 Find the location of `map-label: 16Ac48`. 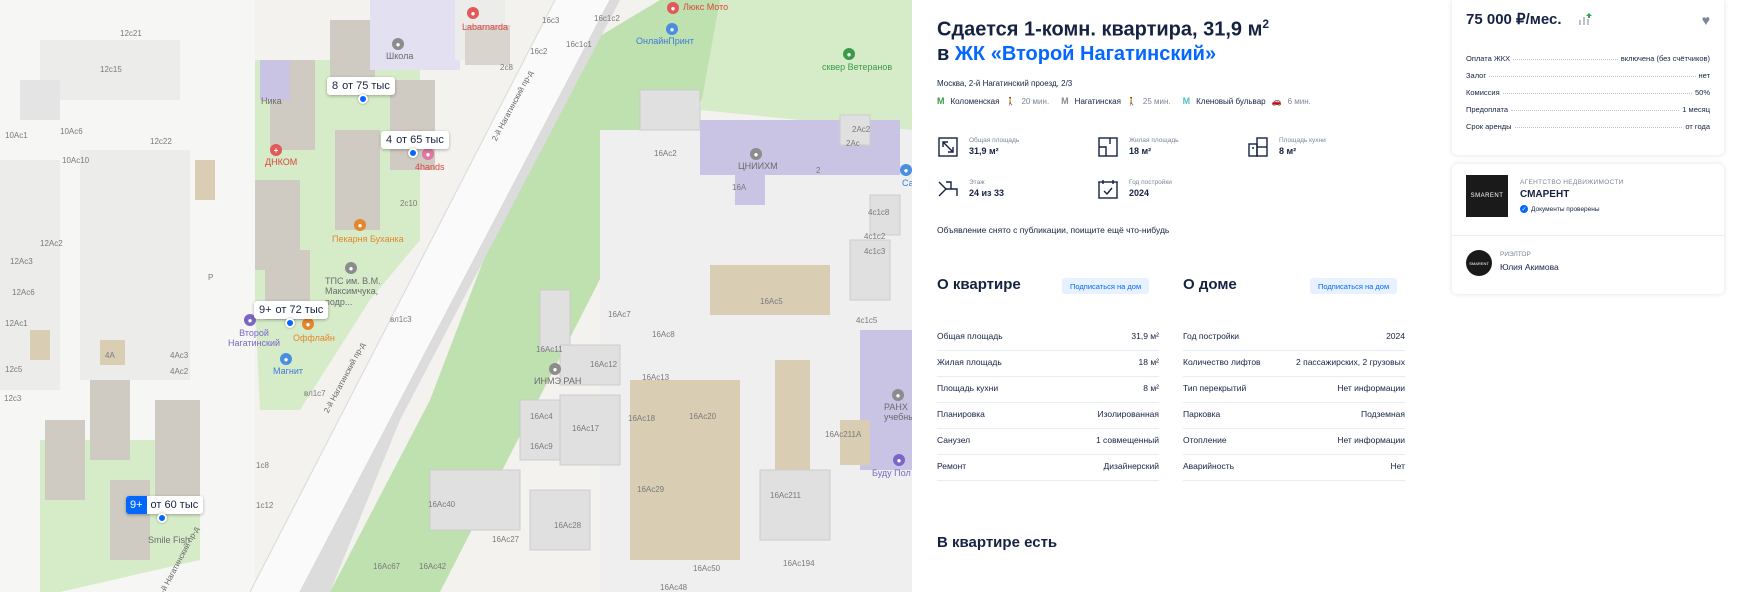

map-label: 16Ac48 is located at coordinates (674, 587).